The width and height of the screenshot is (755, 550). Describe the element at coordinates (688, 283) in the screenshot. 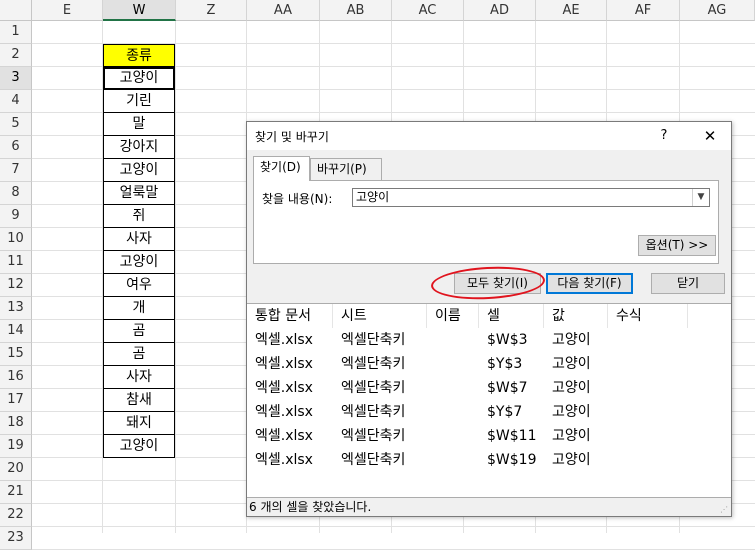

I see `close-button: 닫기` at that location.